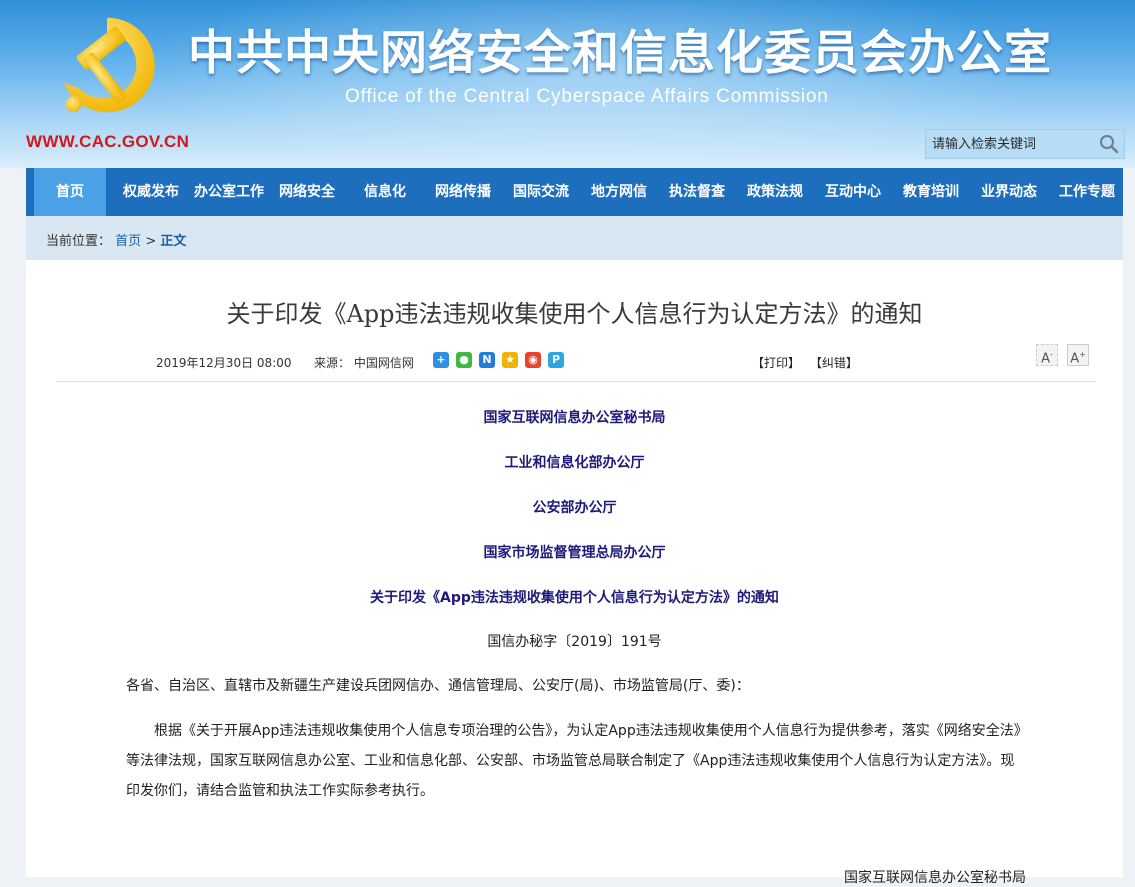 This screenshot has width=1135, height=887. What do you see at coordinates (574, 553) in the screenshot?
I see `issuer-line: 国家市场监督管理总局办公厅` at bounding box center [574, 553].